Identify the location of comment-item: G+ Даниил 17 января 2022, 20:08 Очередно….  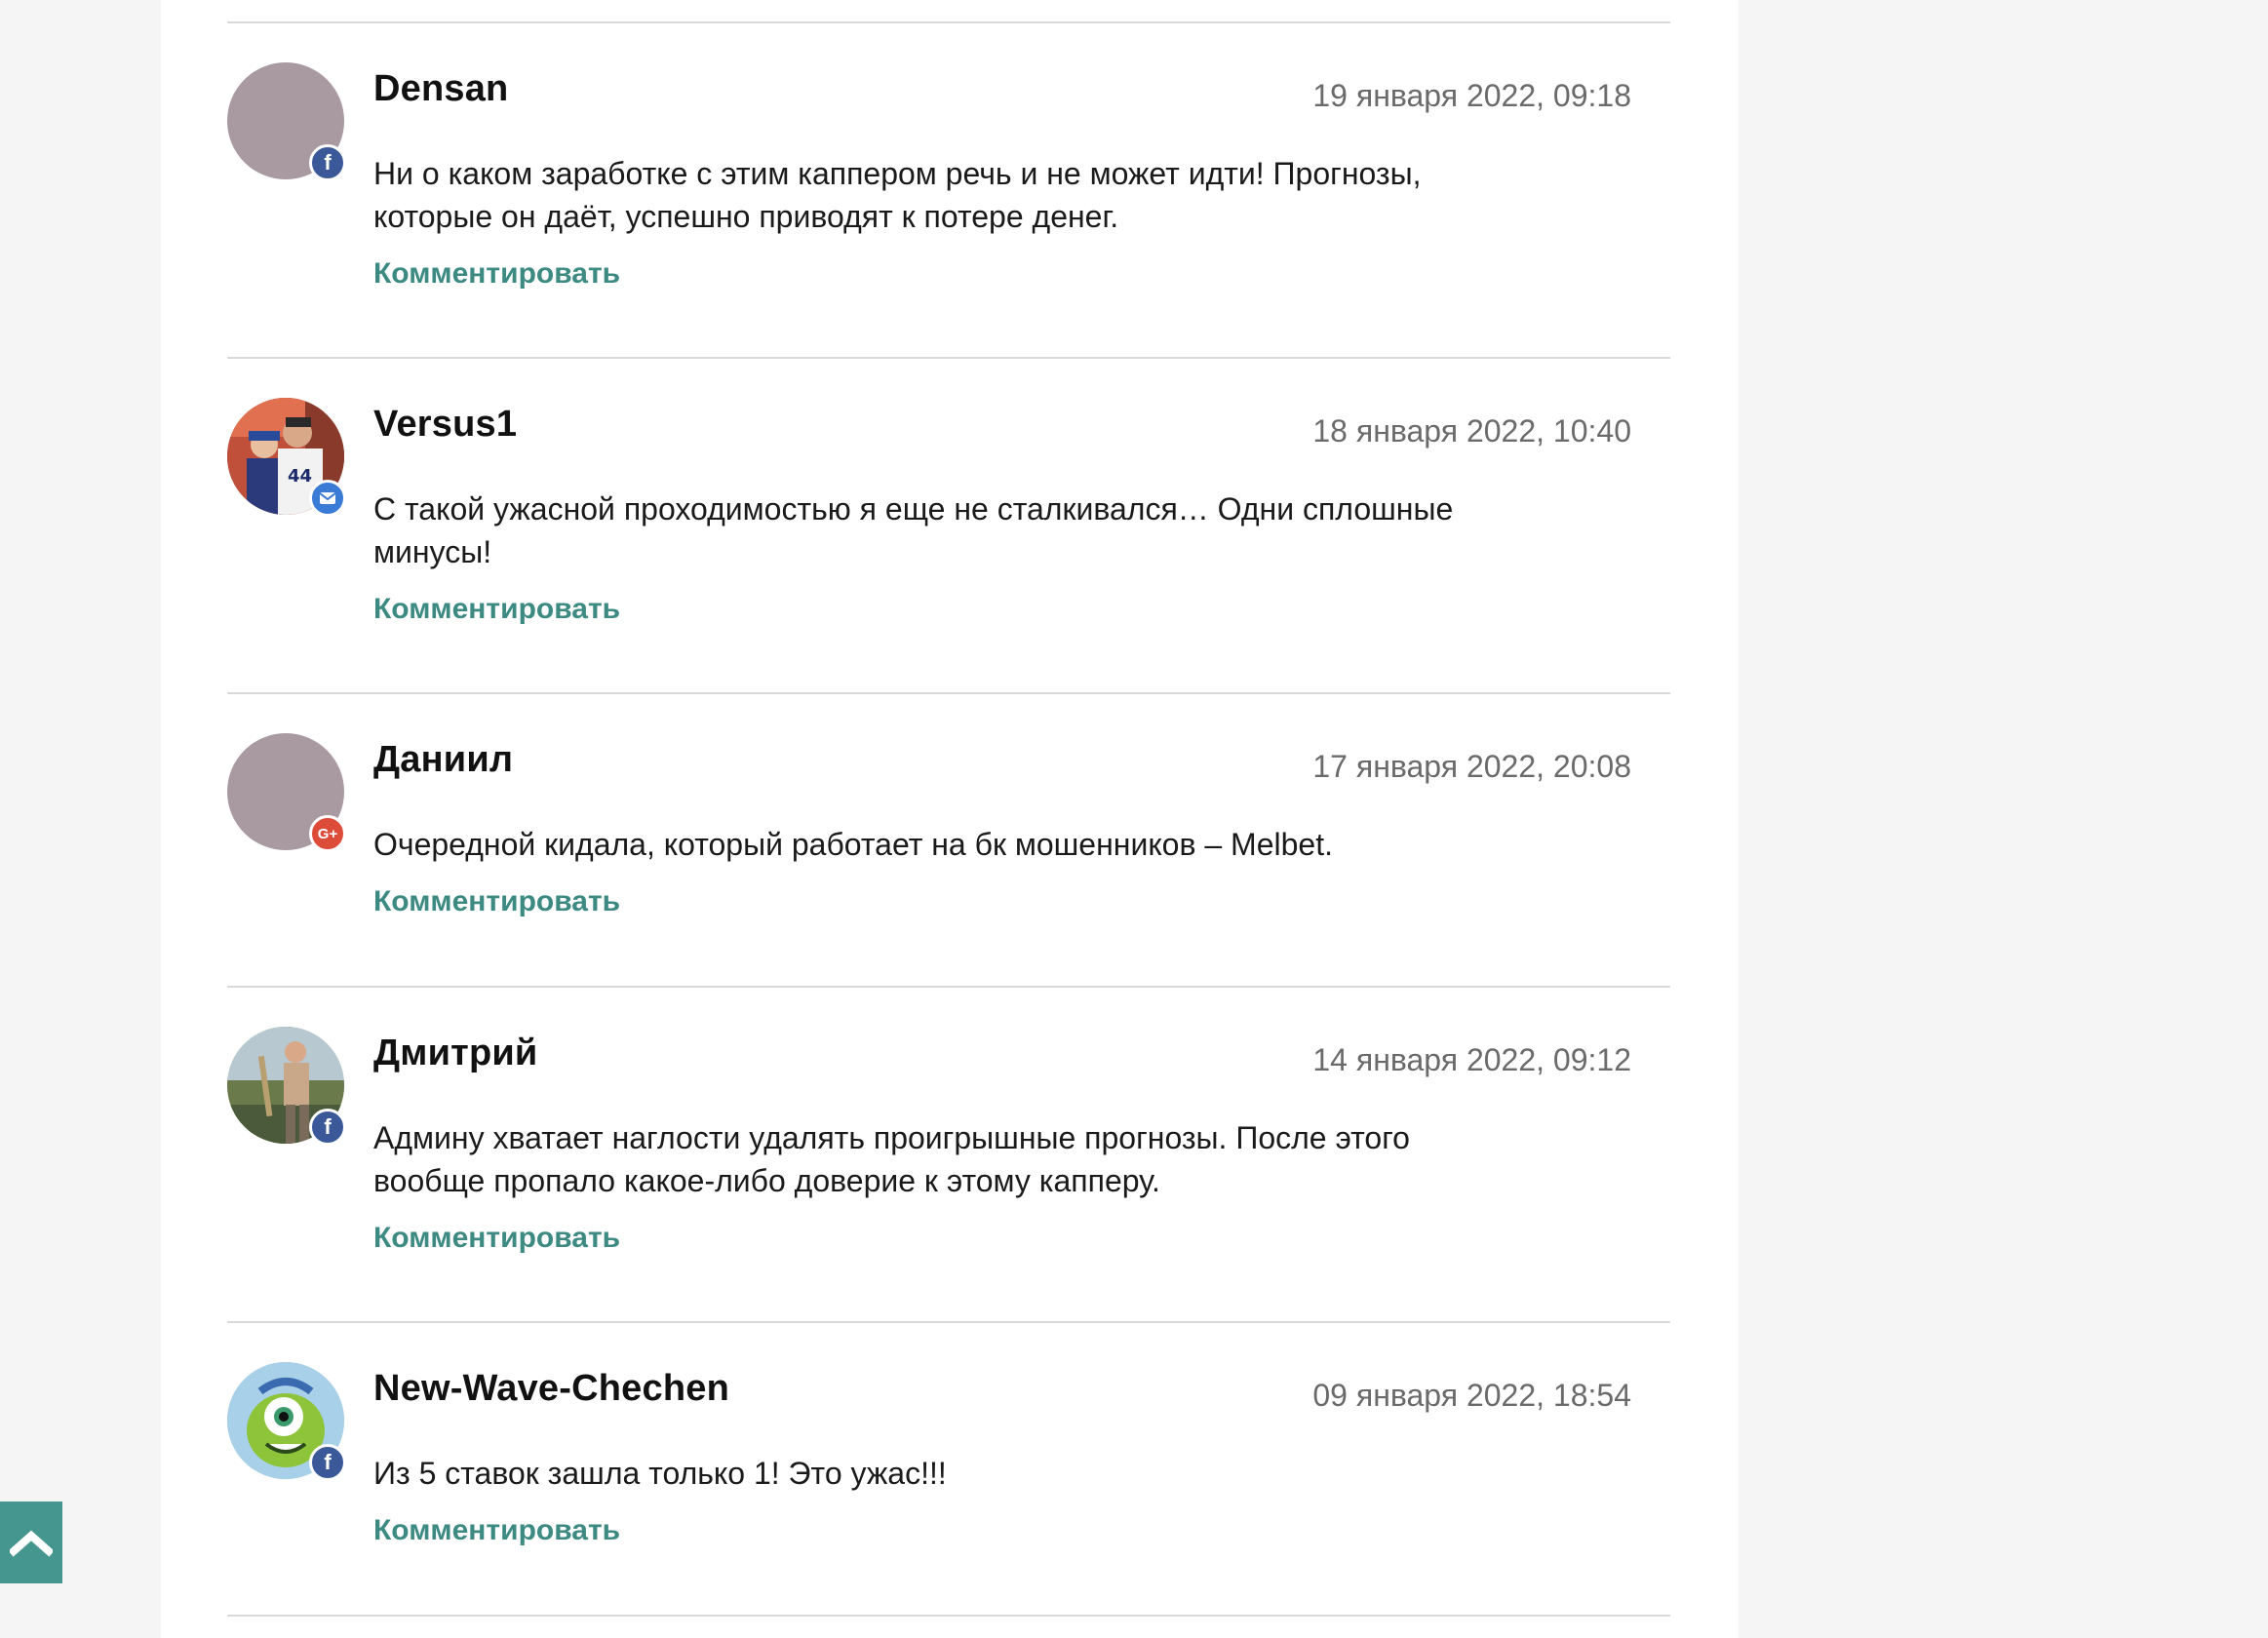
(949, 840).